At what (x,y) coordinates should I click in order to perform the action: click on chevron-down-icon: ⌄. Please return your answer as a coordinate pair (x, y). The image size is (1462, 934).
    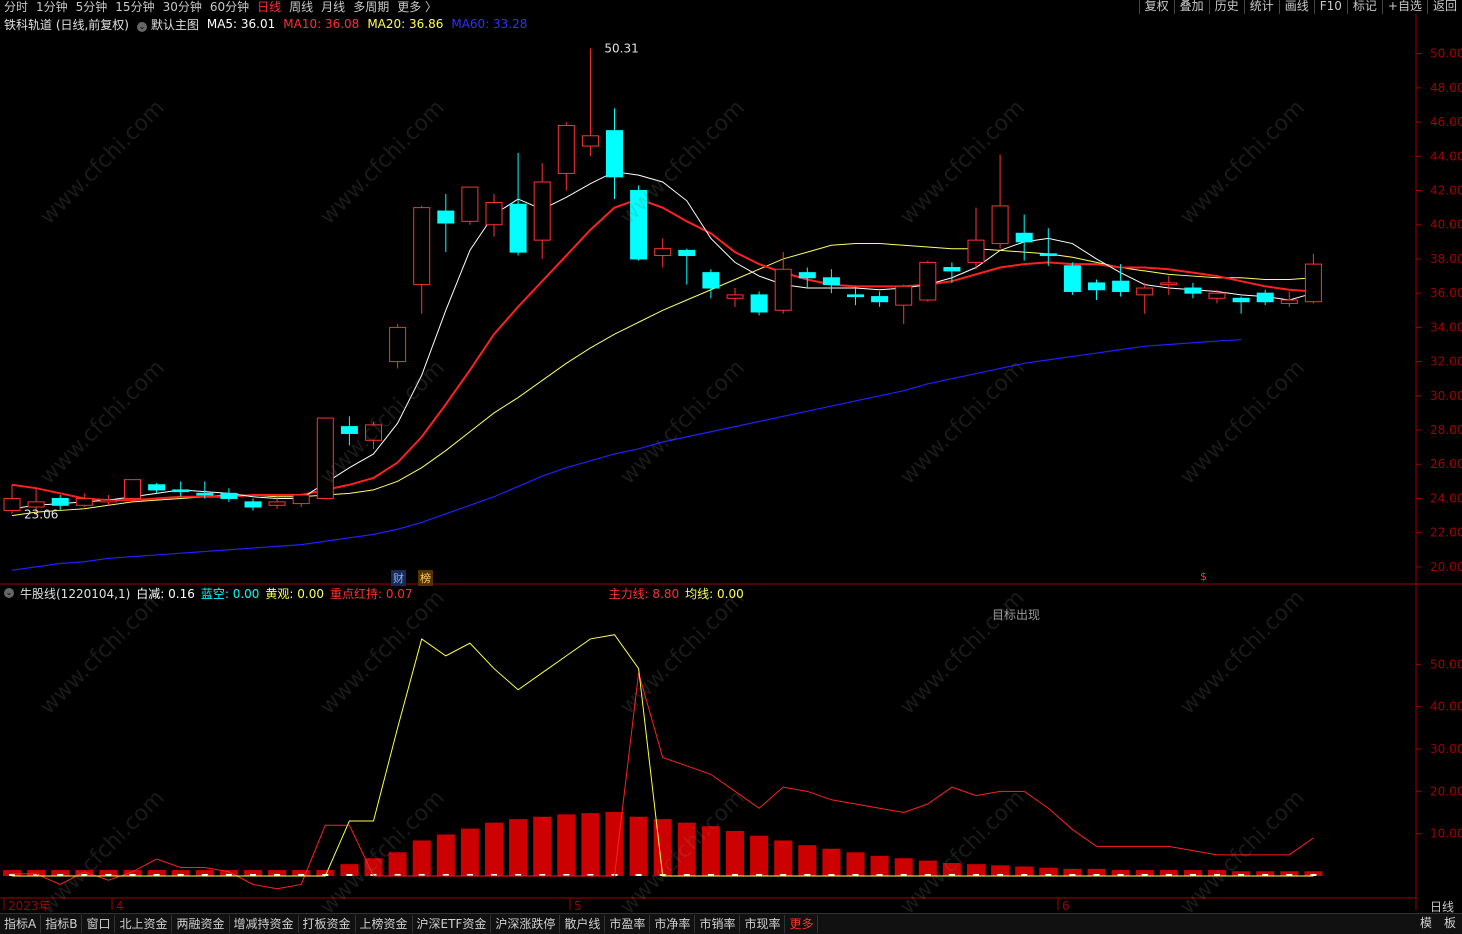
    Looking at the image, I should click on (9, 593).